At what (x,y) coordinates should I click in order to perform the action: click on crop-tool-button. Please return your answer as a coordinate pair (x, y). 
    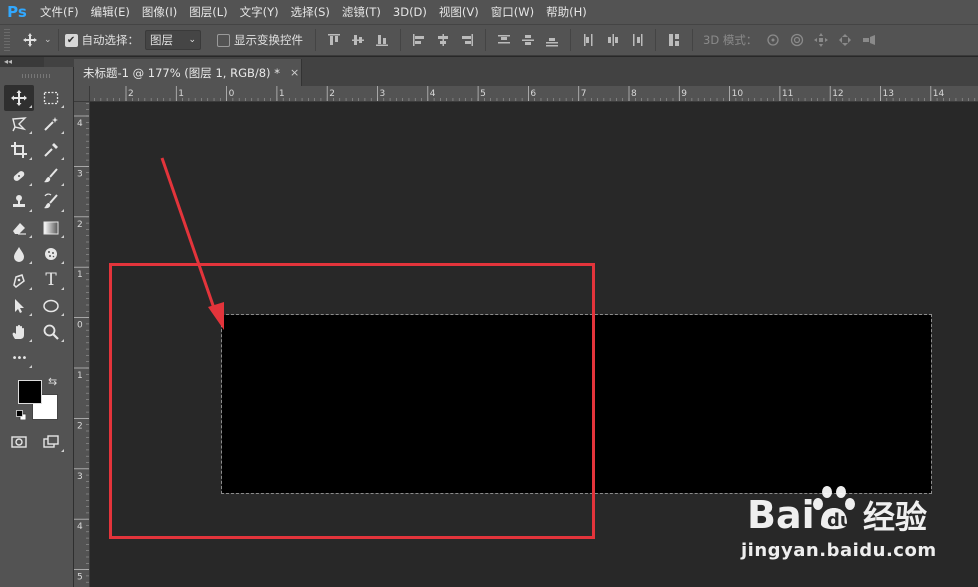
    Looking at the image, I should click on (19, 150).